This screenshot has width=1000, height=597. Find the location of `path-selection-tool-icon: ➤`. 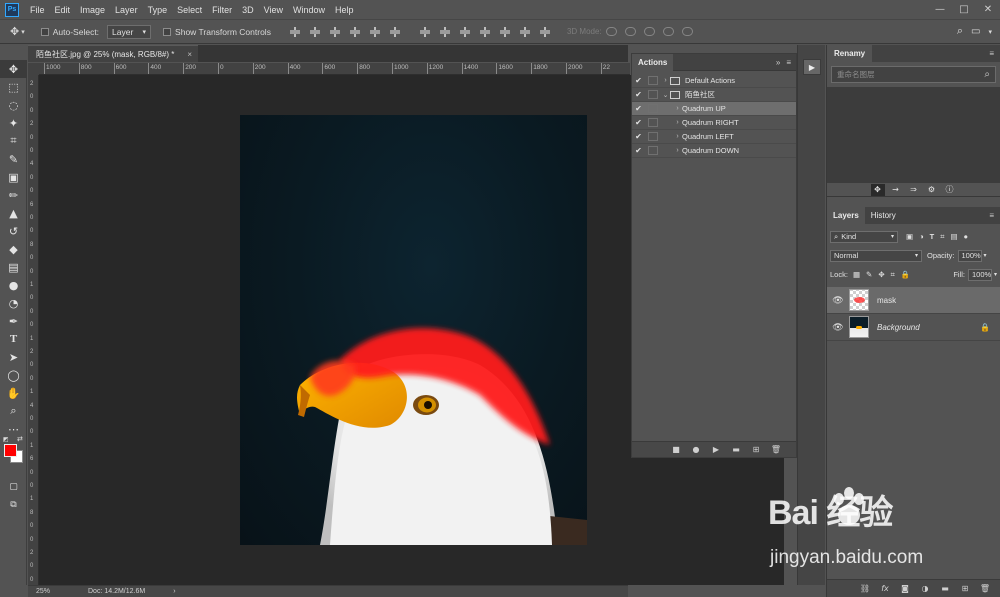

path-selection-tool-icon: ➤ is located at coordinates (13, 357).